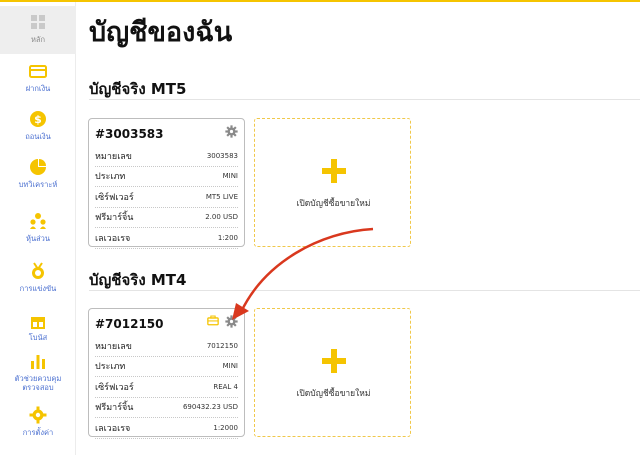 The image size is (640, 455). Describe the element at coordinates (38, 88) in the screenshot. I see `sidebar-item-label: ฝากเงิน` at that location.